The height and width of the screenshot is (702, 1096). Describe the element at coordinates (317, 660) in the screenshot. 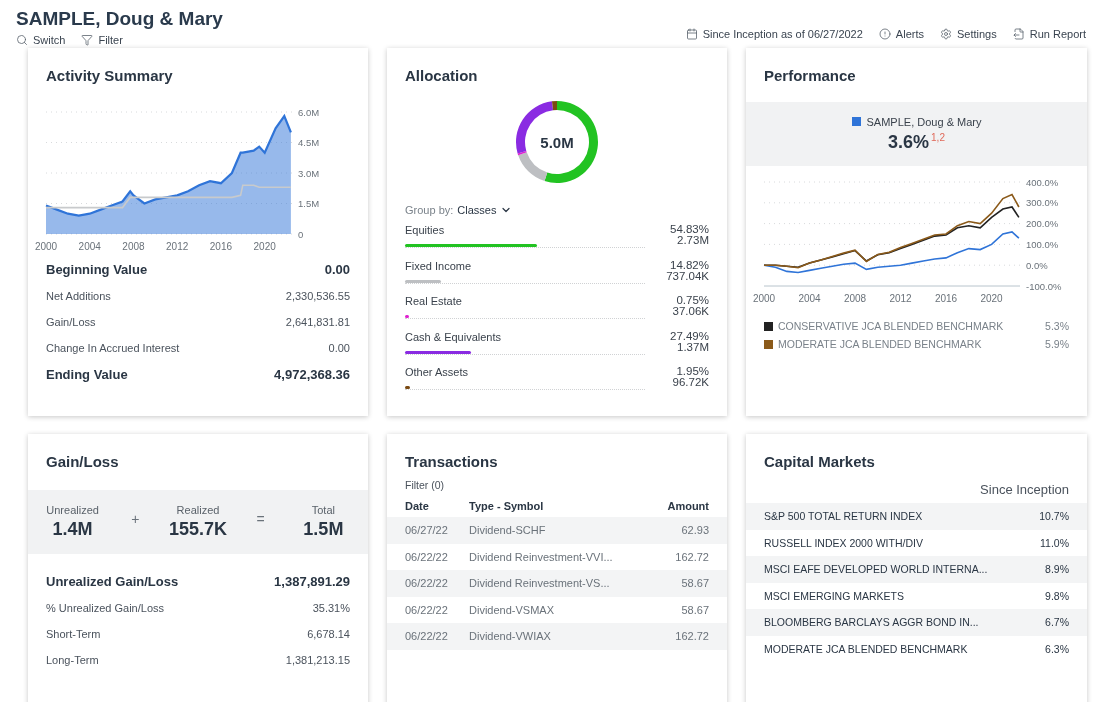

I see `row-value: 1,381,213.15` at that location.